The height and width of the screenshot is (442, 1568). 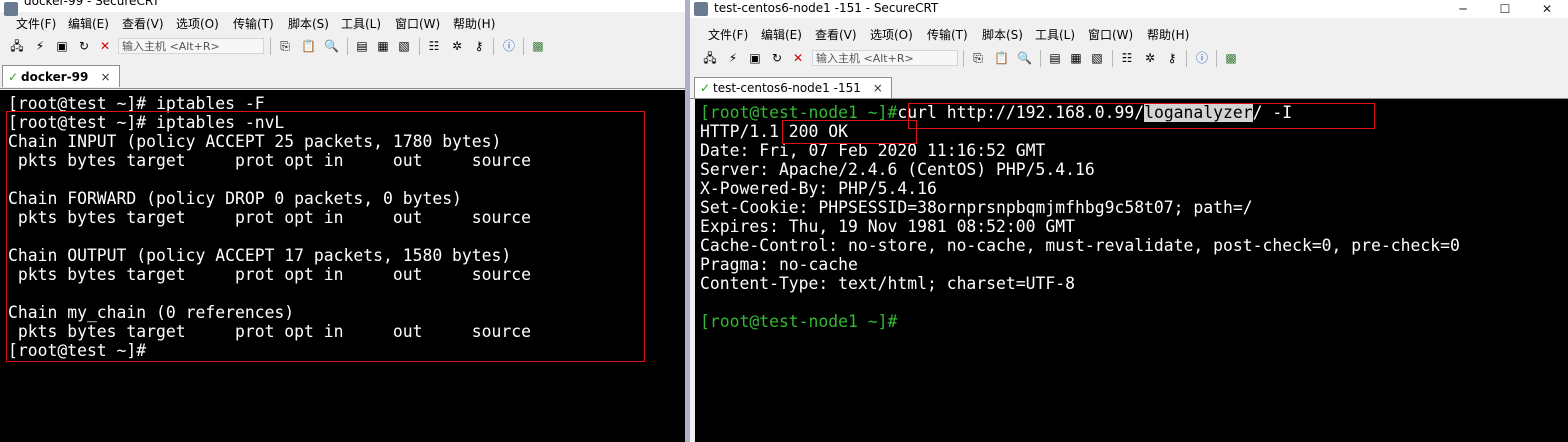 What do you see at coordinates (701, 9) in the screenshot?
I see `app-icon` at bounding box center [701, 9].